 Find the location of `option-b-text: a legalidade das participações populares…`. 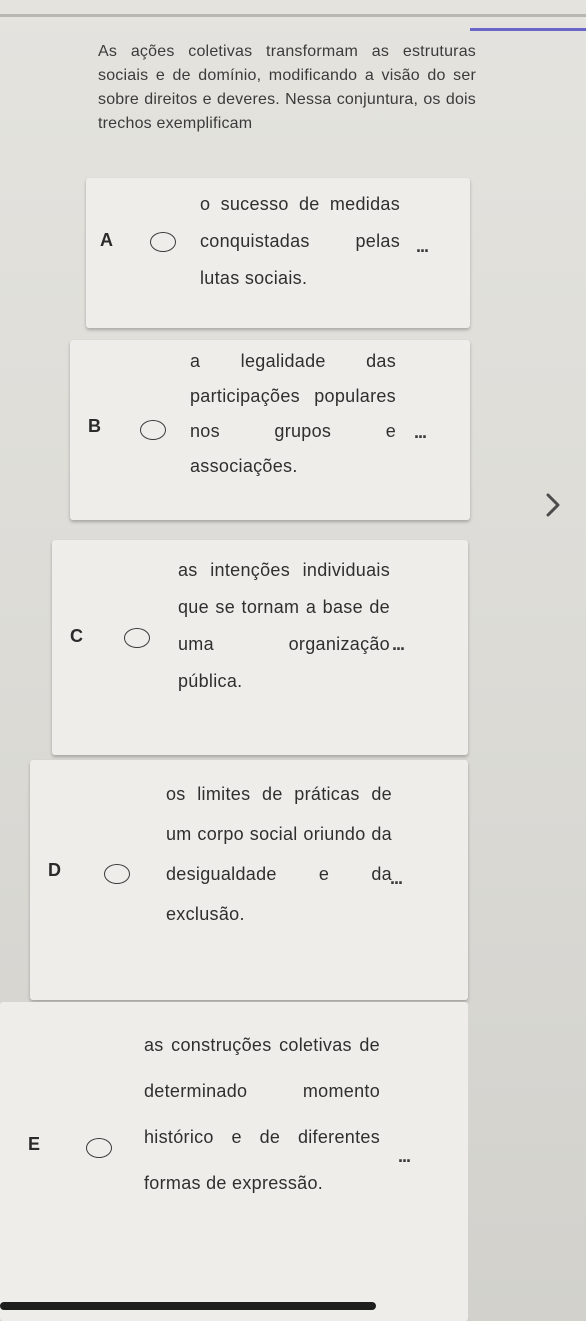

option-b-text: a legalidade das participações populares… is located at coordinates (293, 413).